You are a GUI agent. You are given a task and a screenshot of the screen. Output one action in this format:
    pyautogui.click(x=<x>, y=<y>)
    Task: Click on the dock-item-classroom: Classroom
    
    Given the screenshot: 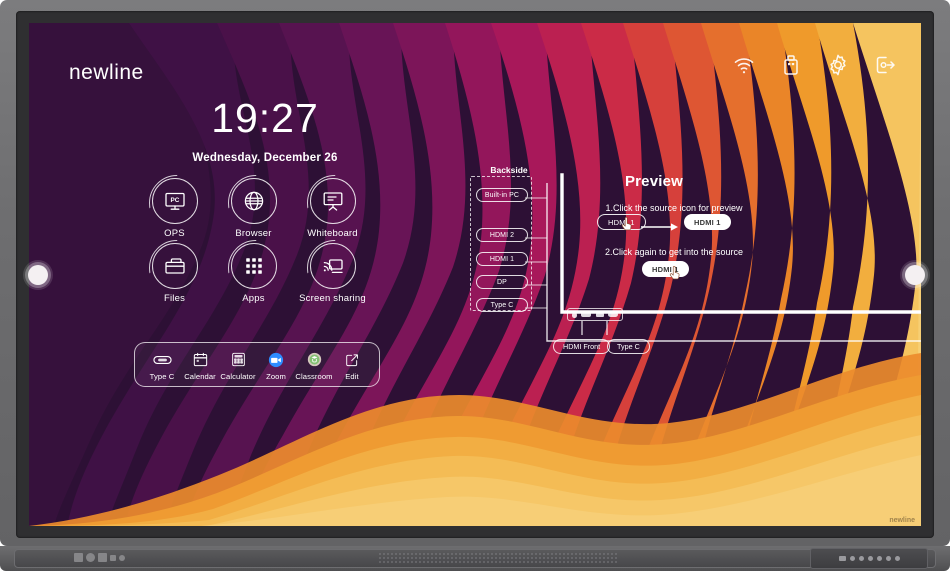 What is the action you would take?
    pyautogui.click(x=314, y=365)
    